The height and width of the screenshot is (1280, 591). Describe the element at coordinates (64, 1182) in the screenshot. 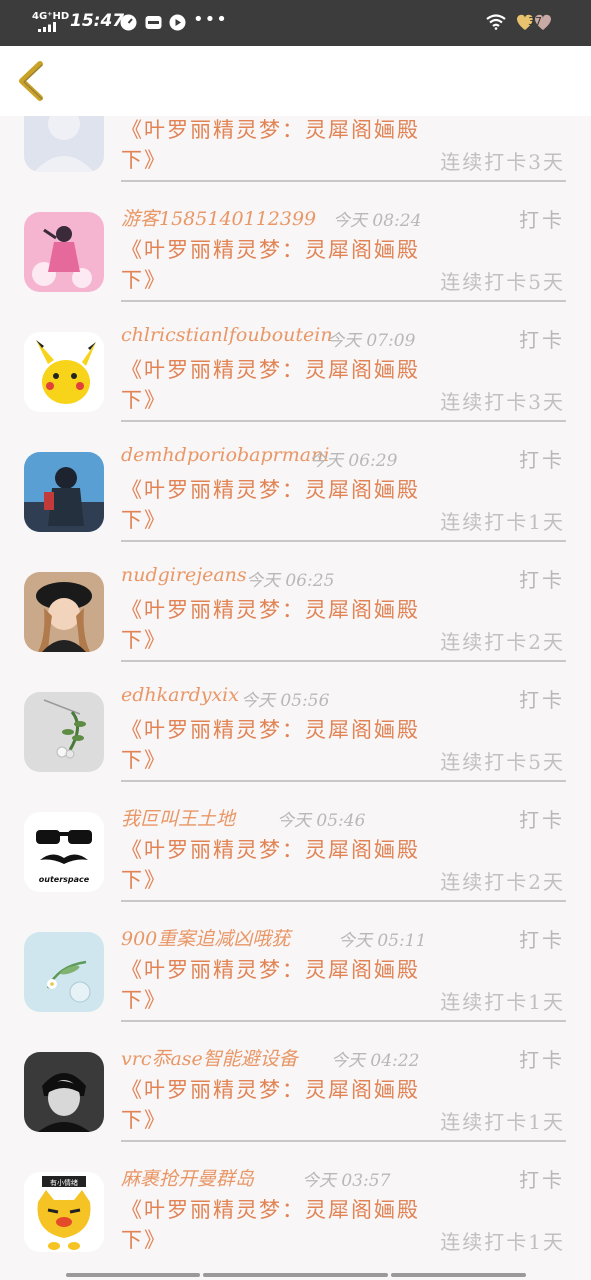

I see `avatar-caption: 有小情绪` at that location.